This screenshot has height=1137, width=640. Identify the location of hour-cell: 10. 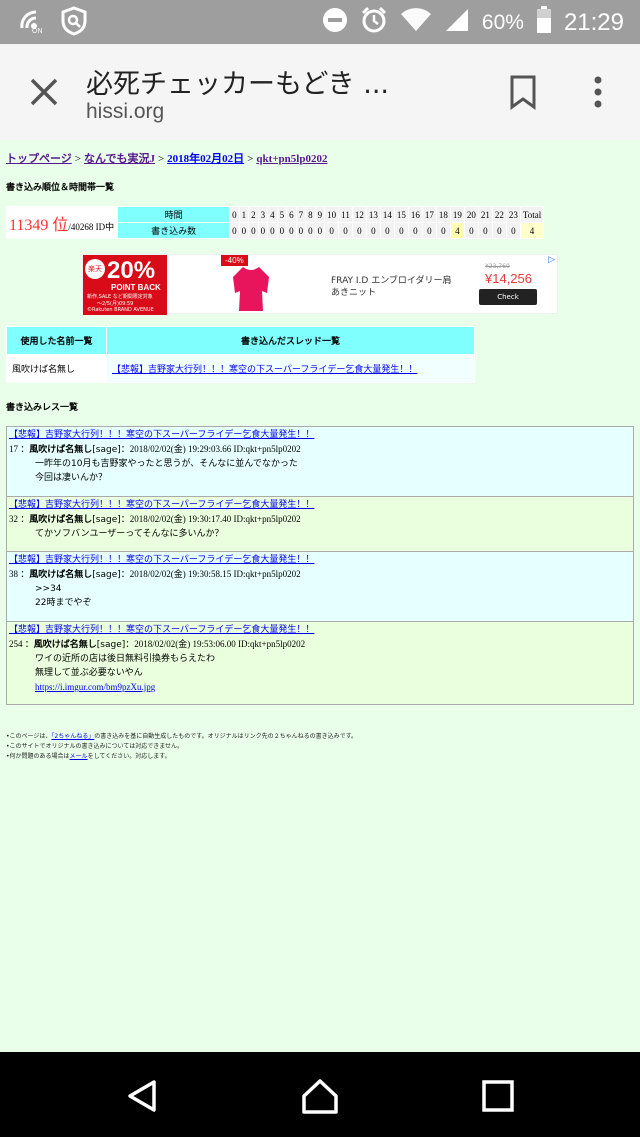
(332, 214).